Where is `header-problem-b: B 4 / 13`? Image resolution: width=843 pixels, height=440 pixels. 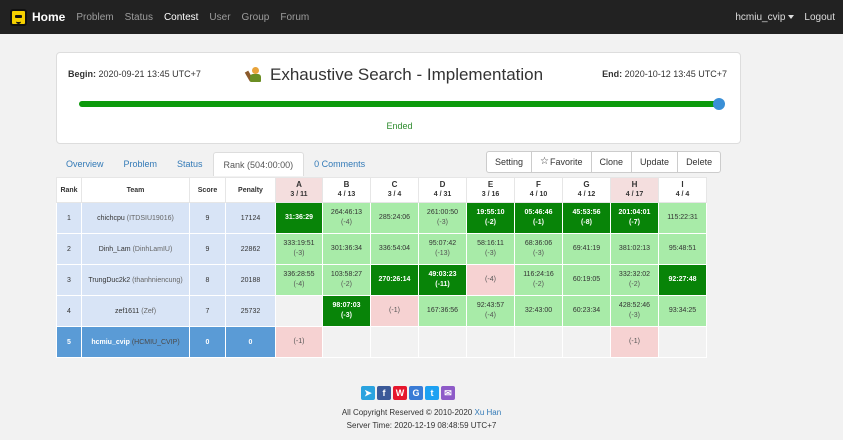
header-problem-b: B 4 / 13 is located at coordinates (346, 190).